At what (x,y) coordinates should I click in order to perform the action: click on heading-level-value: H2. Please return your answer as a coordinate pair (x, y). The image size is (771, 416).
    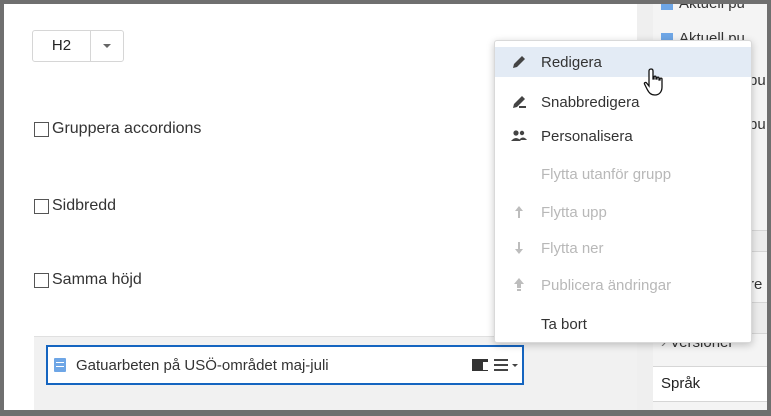
    Looking at the image, I should click on (62, 46).